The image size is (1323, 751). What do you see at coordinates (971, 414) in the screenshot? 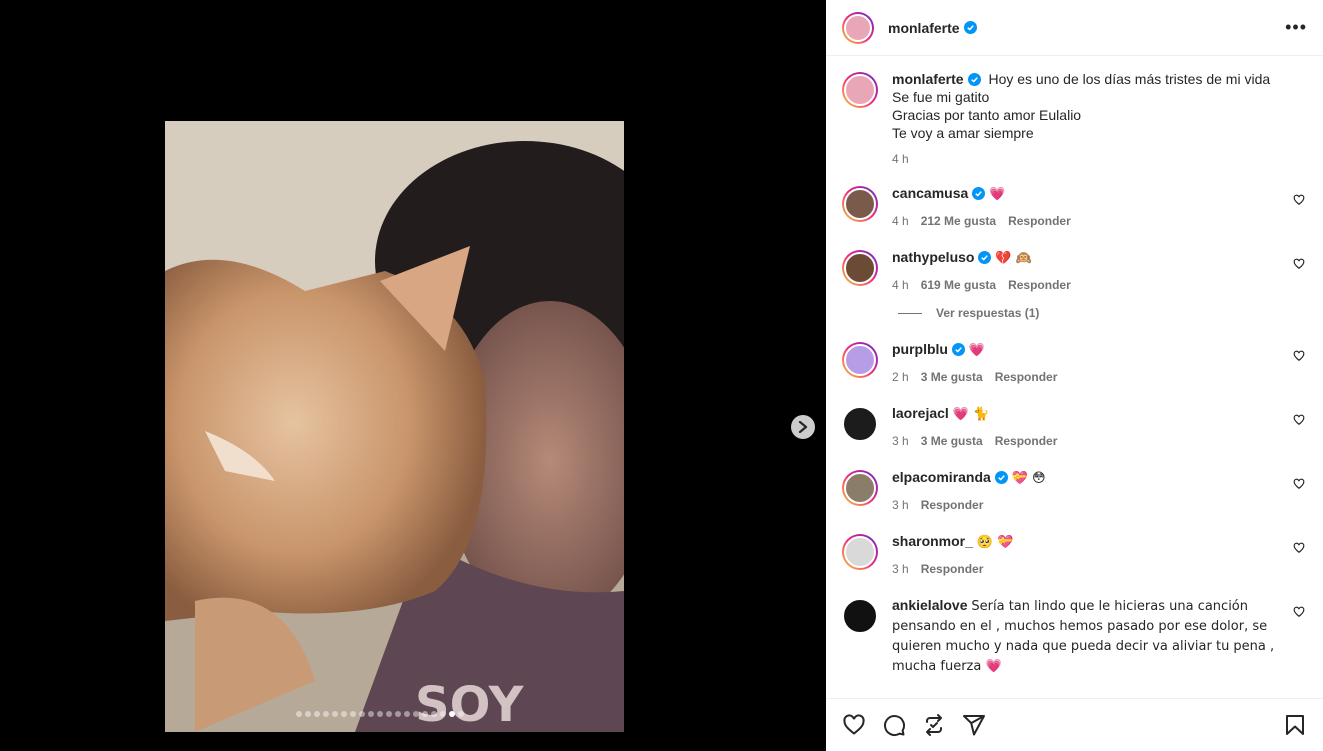
I see `comment-content: 💗 🐈` at bounding box center [971, 414].